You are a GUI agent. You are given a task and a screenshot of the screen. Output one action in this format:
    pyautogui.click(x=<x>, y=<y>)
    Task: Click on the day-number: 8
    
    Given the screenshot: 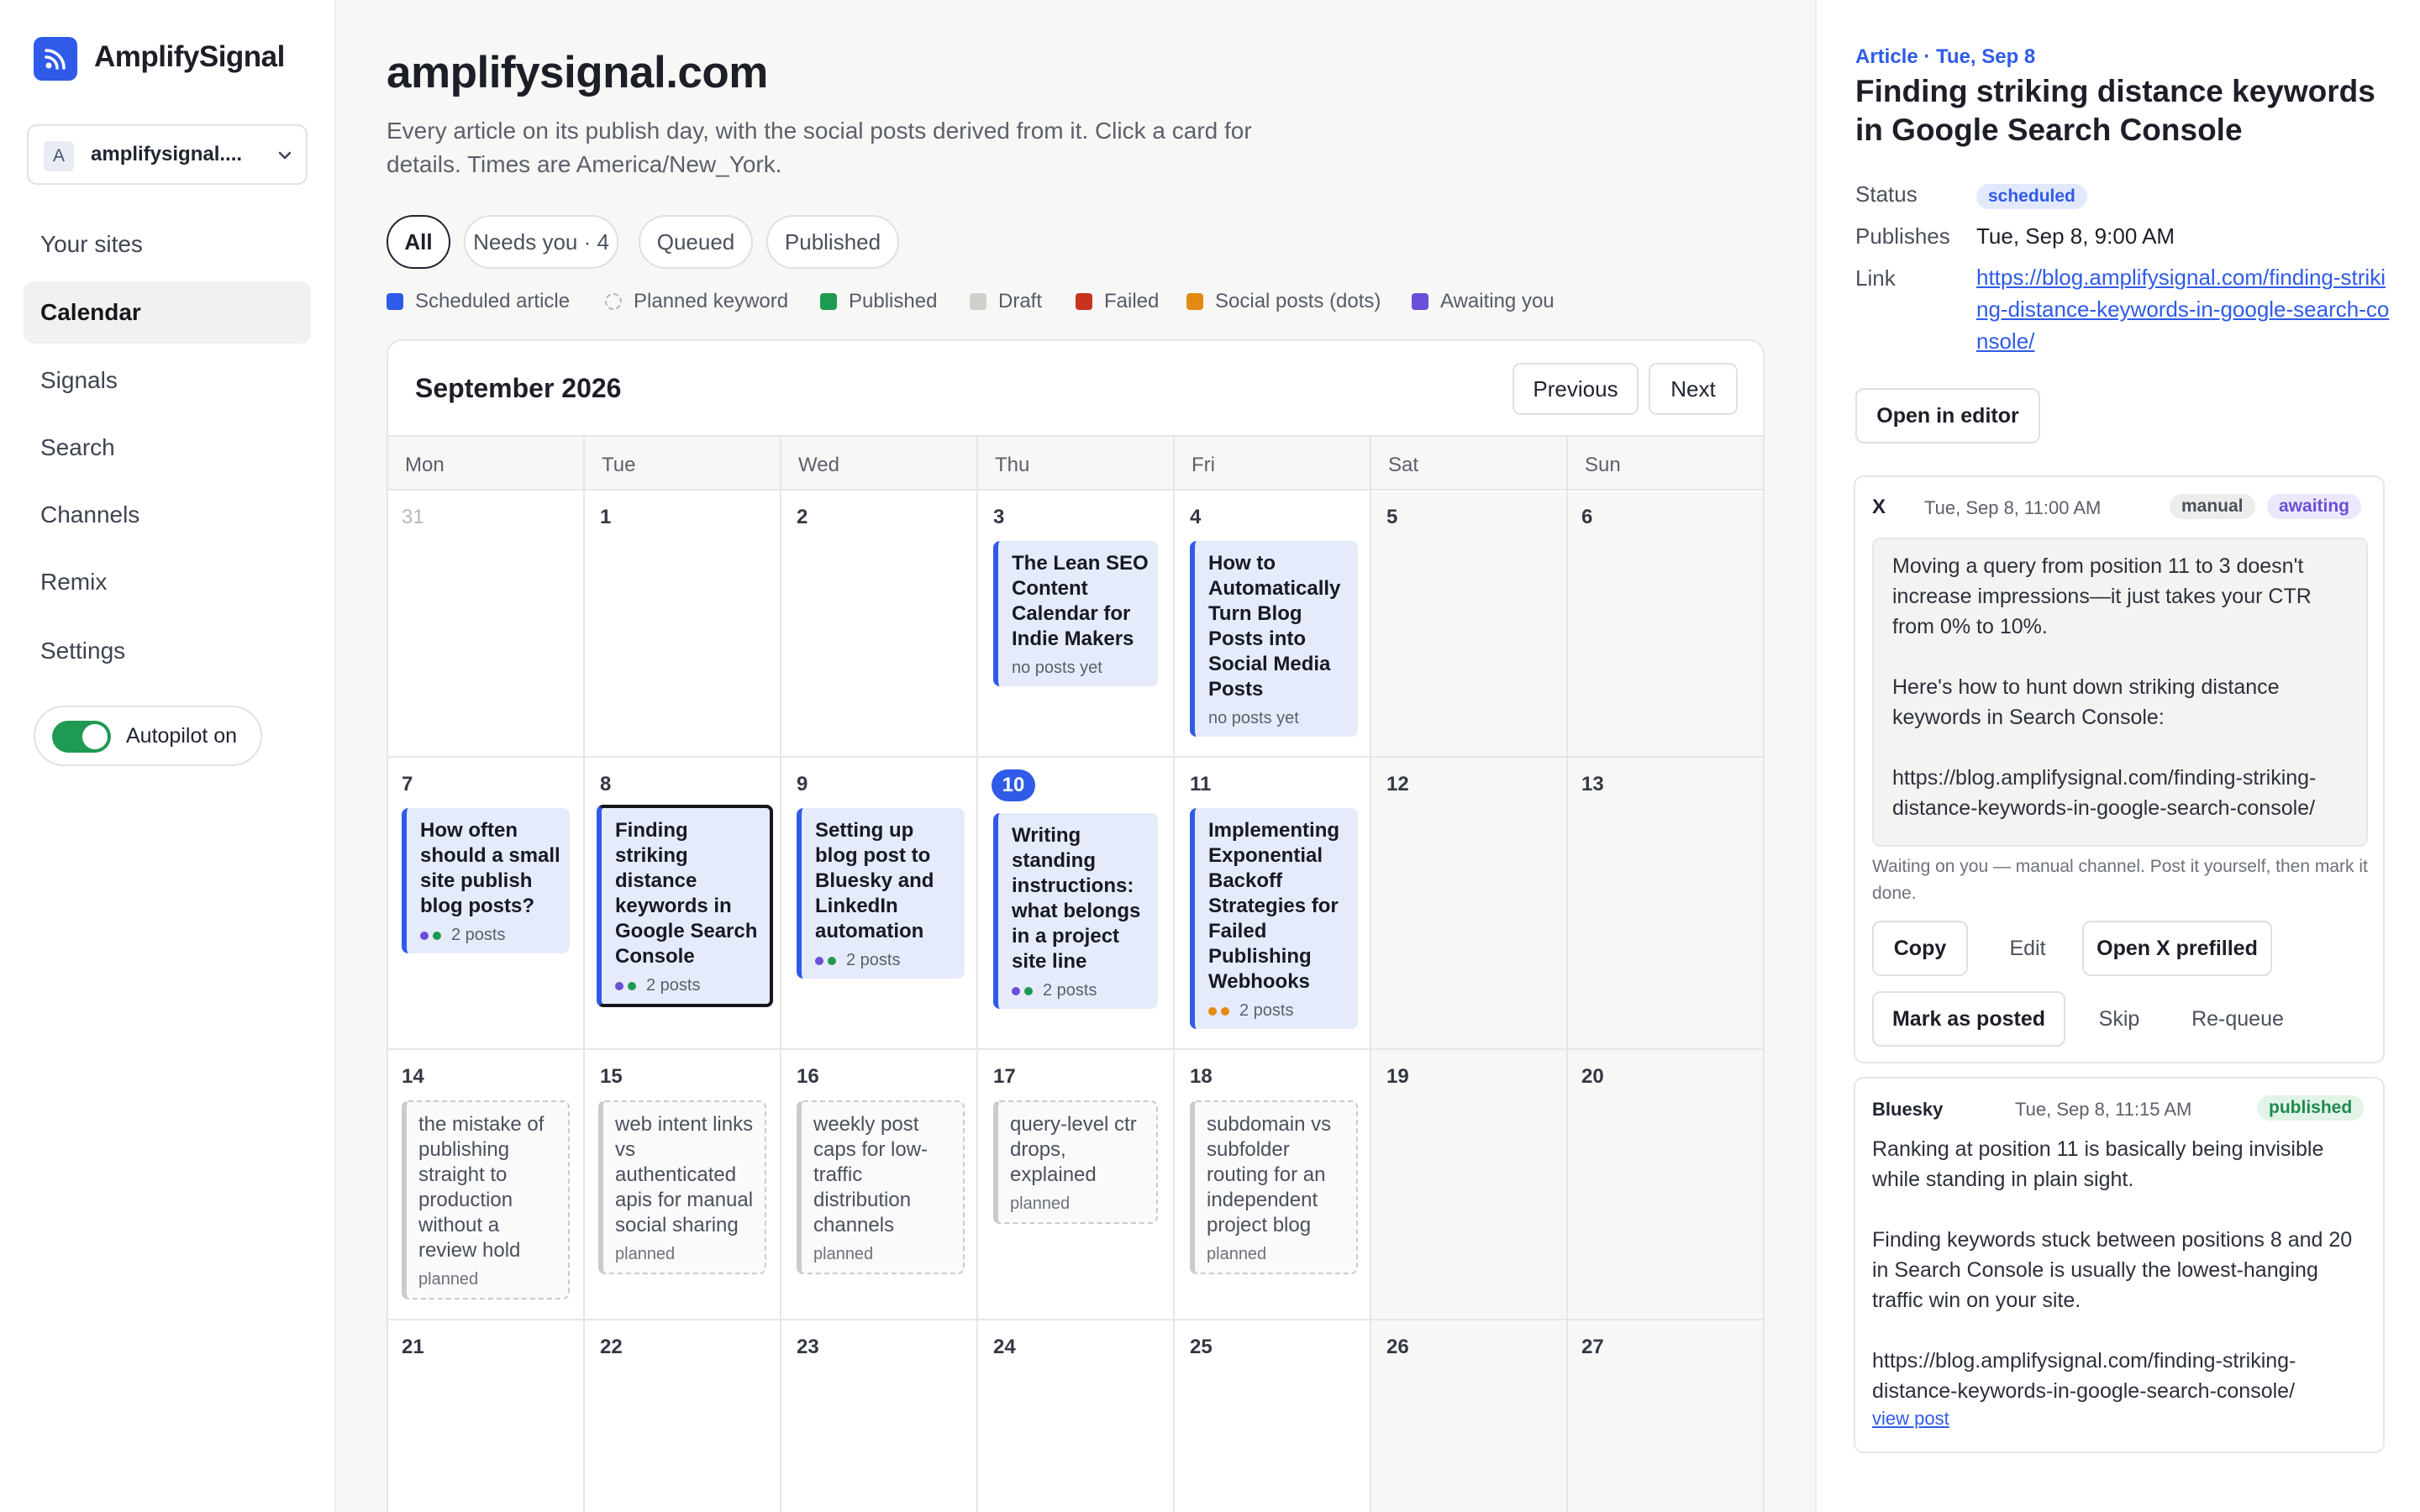 What is the action you would take?
    pyautogui.click(x=606, y=784)
    